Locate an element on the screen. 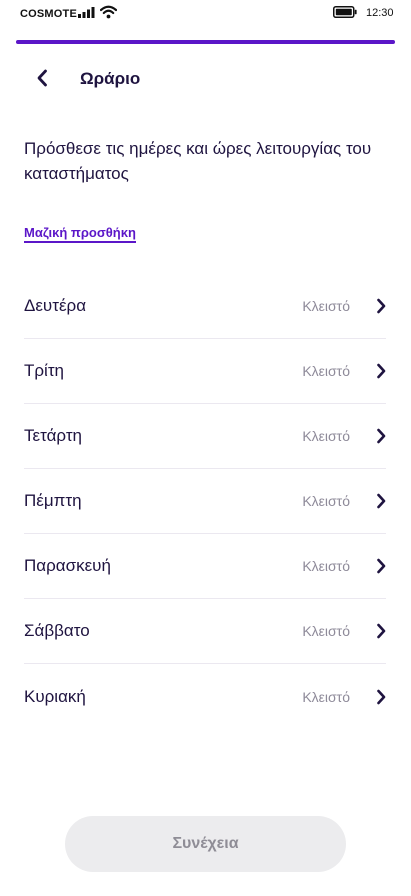  day-row: Τρίτη Κλειστό is located at coordinates (205, 371).